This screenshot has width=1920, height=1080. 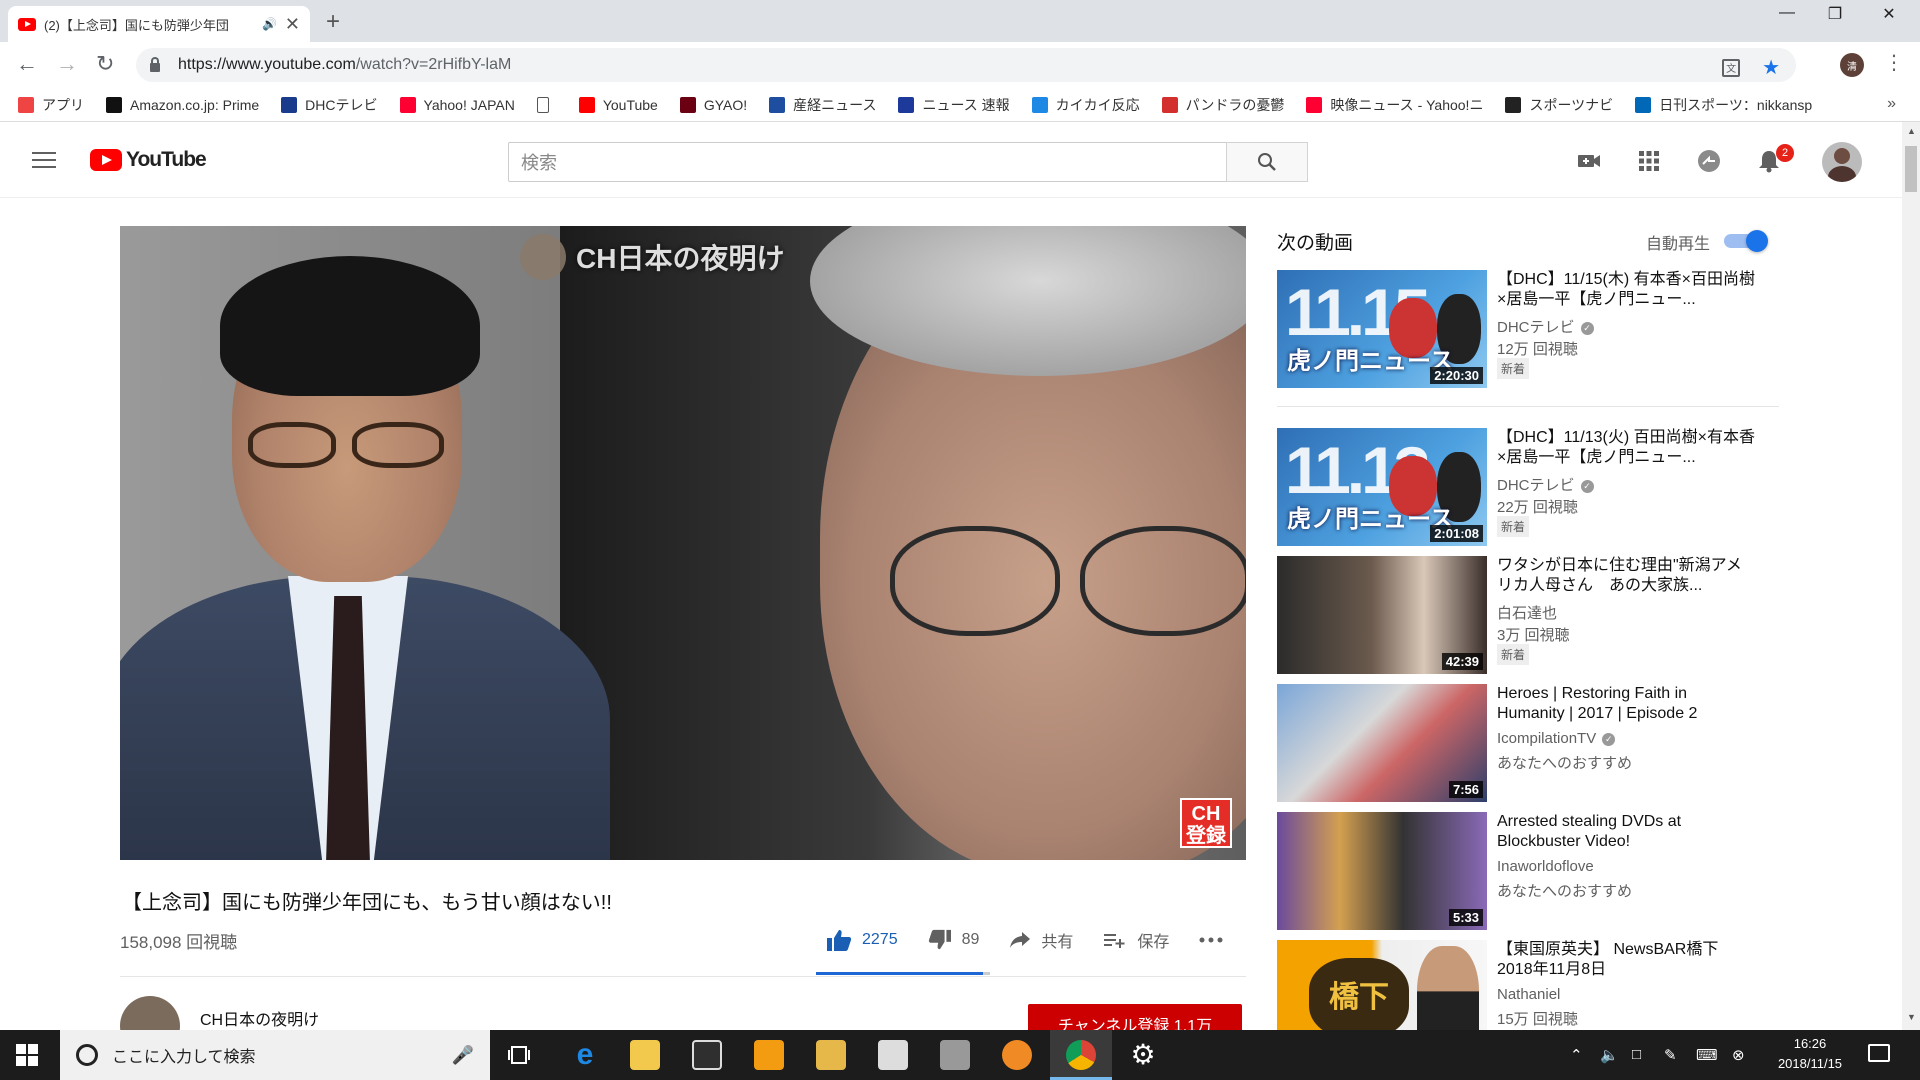 What do you see at coordinates (51, 105) in the screenshot?
I see `bookmark-item: アプリ` at bounding box center [51, 105].